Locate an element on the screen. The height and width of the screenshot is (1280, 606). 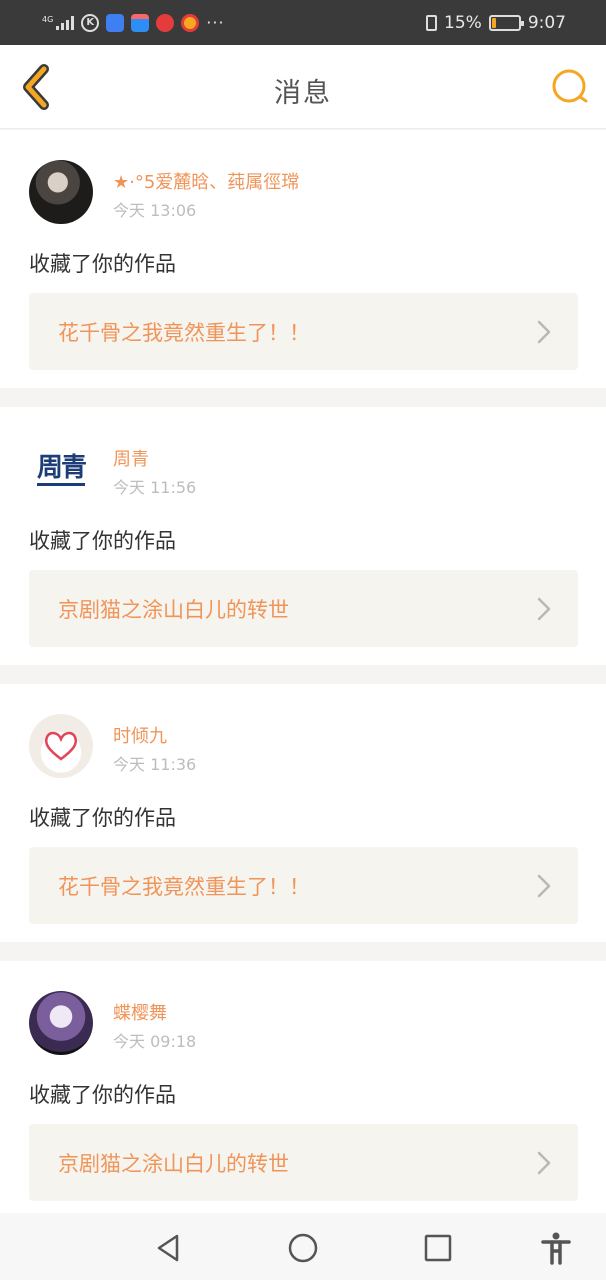
weibo-app-icon is located at coordinates (190, 22).